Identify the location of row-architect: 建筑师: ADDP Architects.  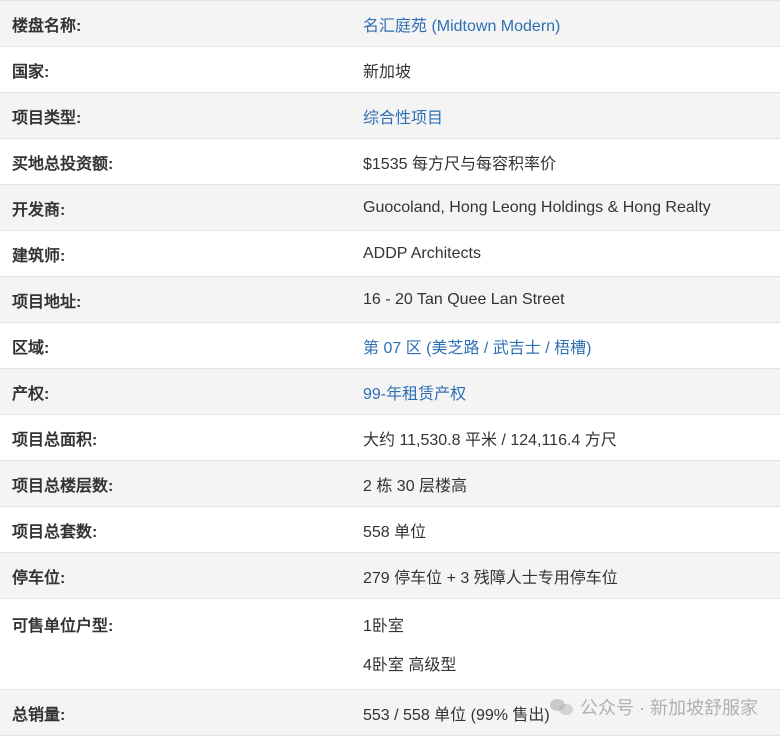
(390, 254).